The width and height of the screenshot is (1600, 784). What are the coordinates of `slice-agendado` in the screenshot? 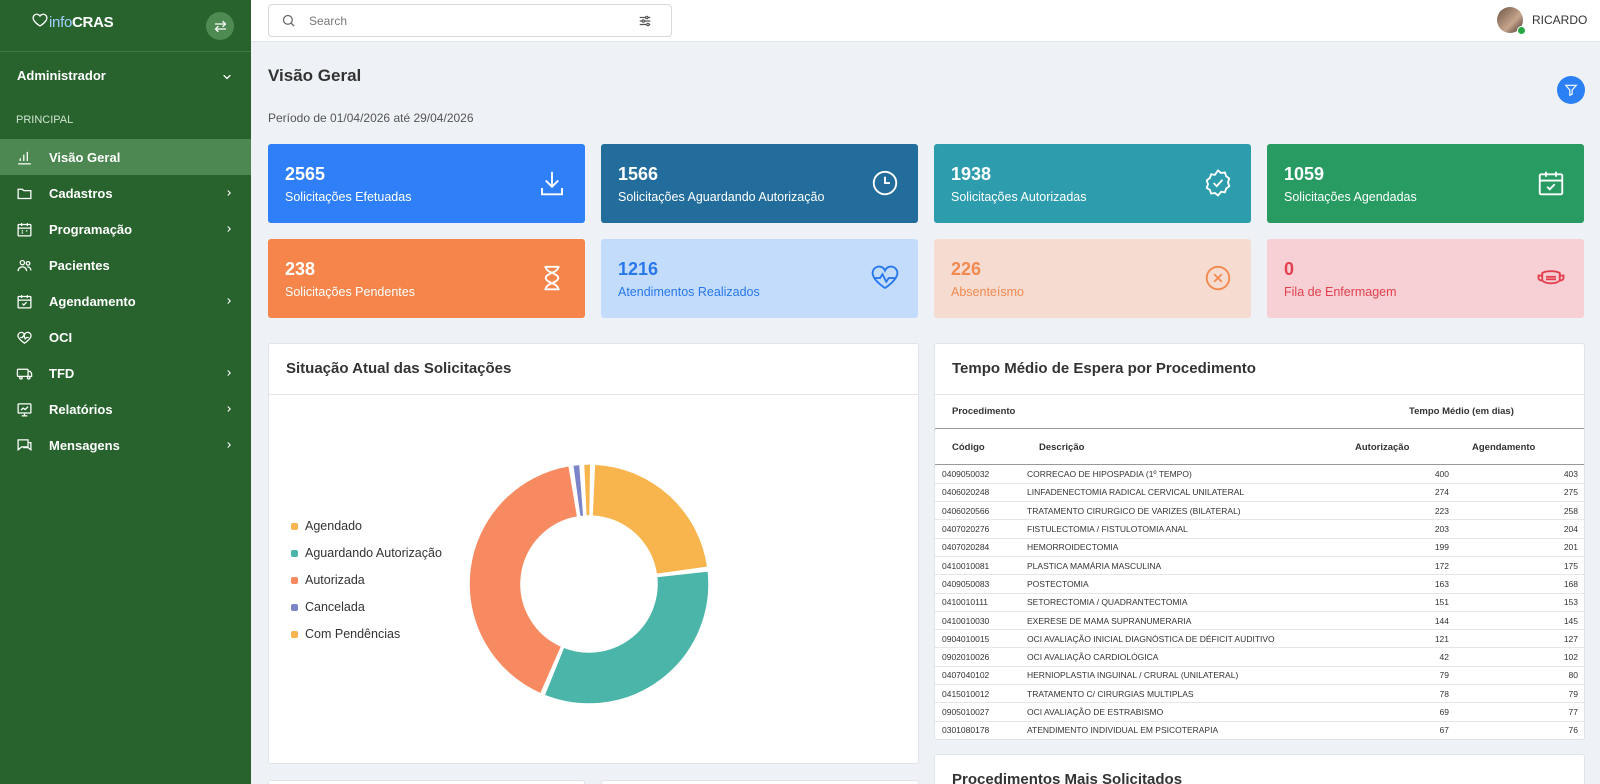 It's located at (650, 519).